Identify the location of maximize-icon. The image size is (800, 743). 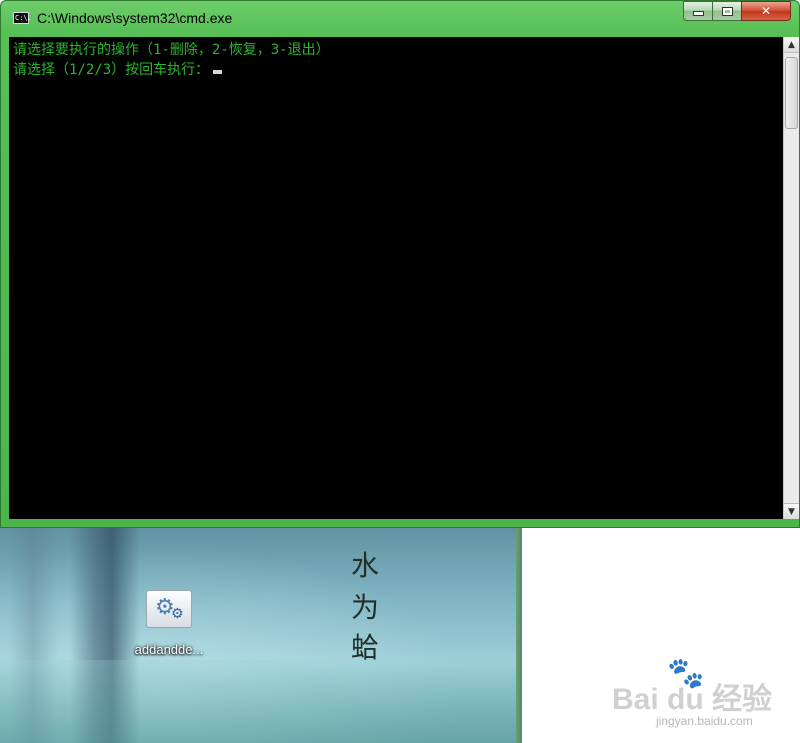
(727, 11).